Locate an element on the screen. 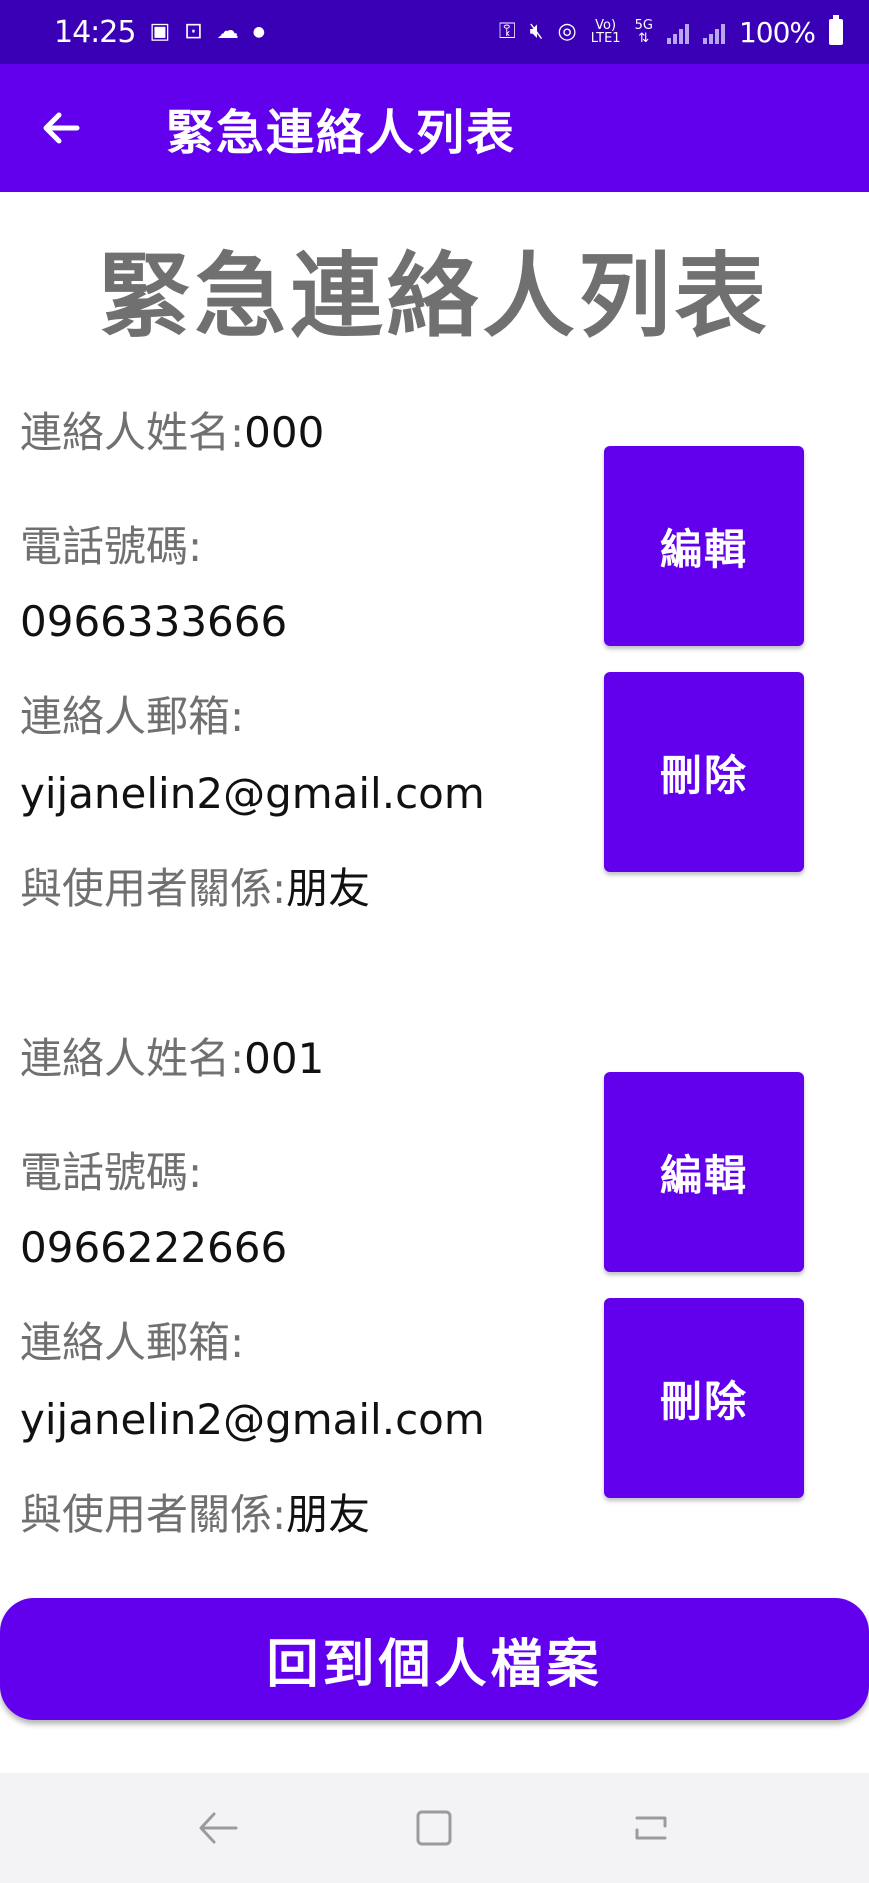  app-bar: 緊急連絡人列表 is located at coordinates (434, 128).